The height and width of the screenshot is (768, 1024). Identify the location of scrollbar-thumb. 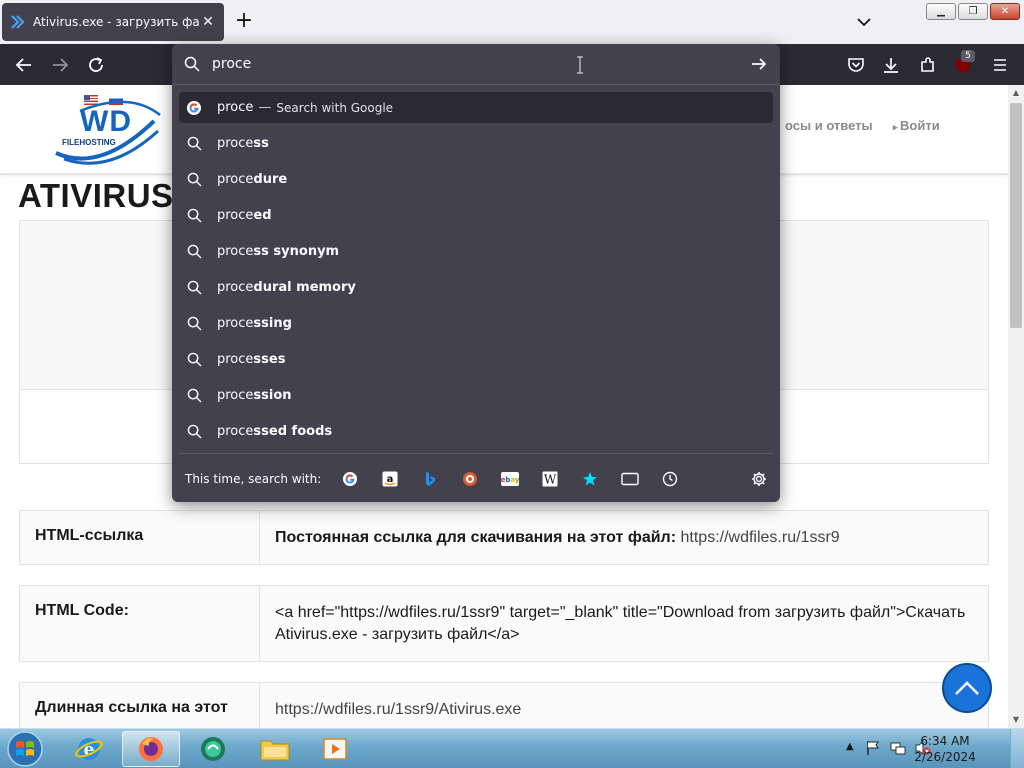
(1016, 215).